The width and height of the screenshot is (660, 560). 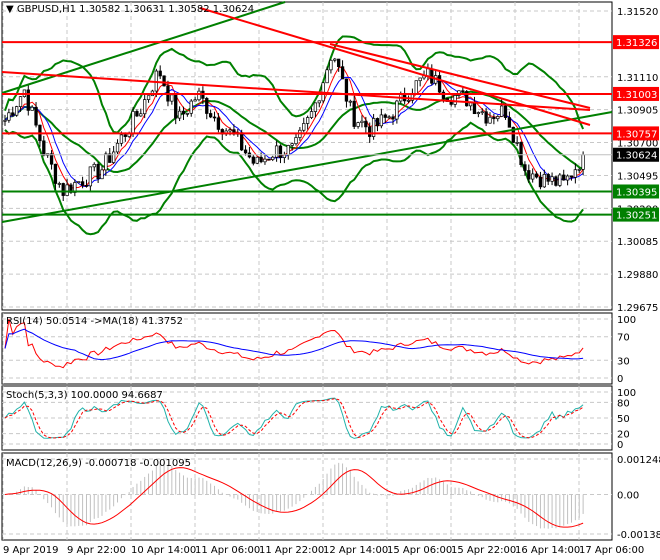 I want to click on price-badge-label: 1.31003, so click(x=636, y=95).